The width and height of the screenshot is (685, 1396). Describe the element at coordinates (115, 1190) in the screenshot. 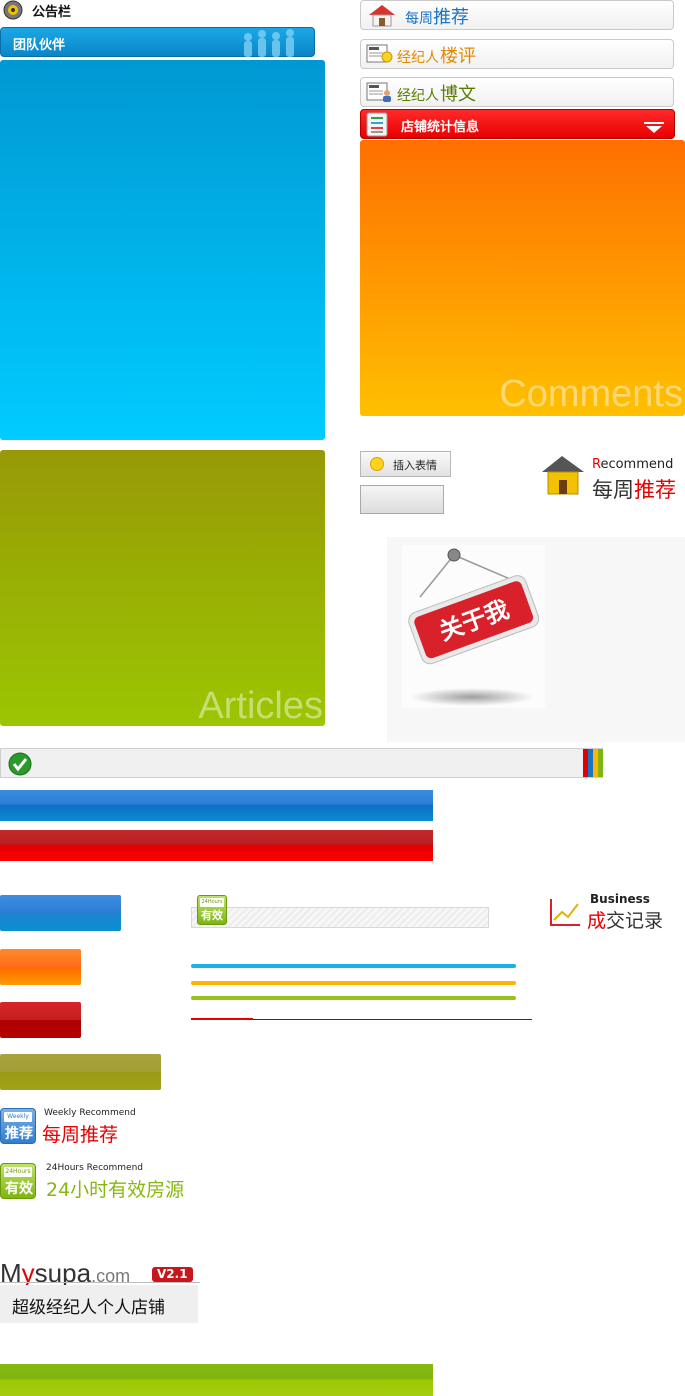

I see `hours-cn: 24小时有效房源` at that location.